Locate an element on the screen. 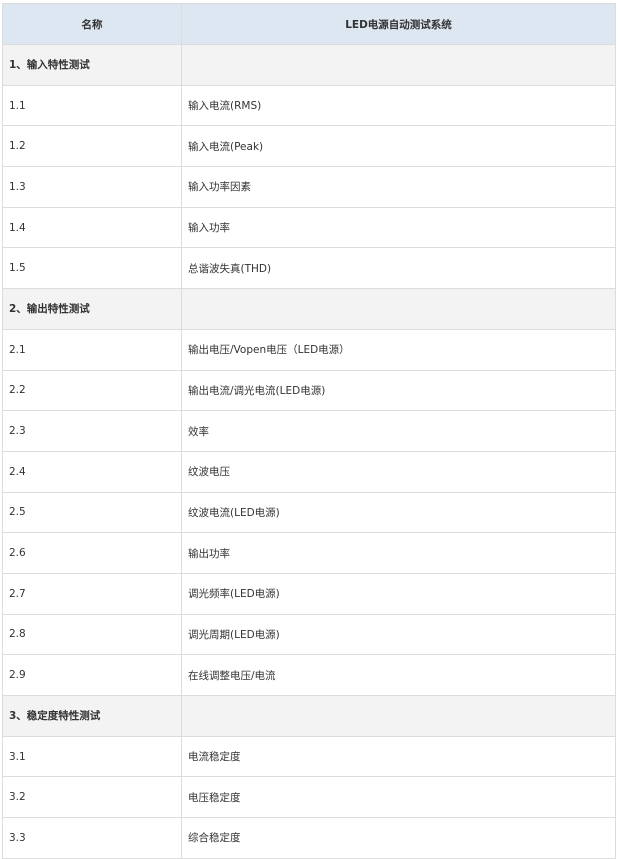 This screenshot has width=620, height=859. table-row: 2.5 纹波电流(LED电源) is located at coordinates (309, 512).